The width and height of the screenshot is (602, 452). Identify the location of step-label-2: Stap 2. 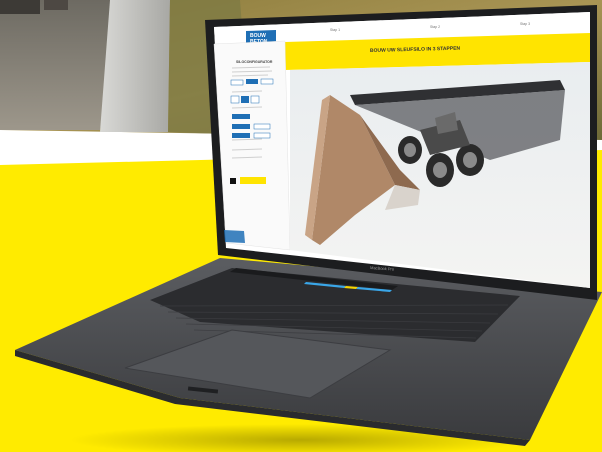
(435, 27).